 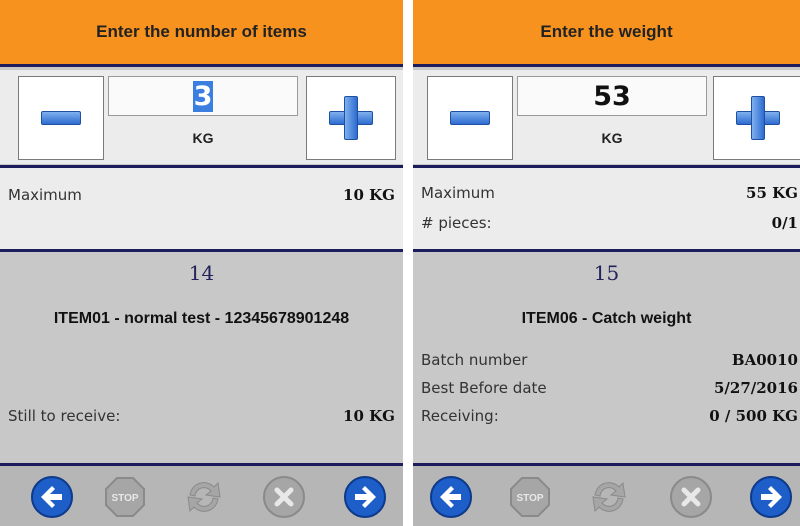 I want to click on weight-value: 53, so click(x=612, y=96).